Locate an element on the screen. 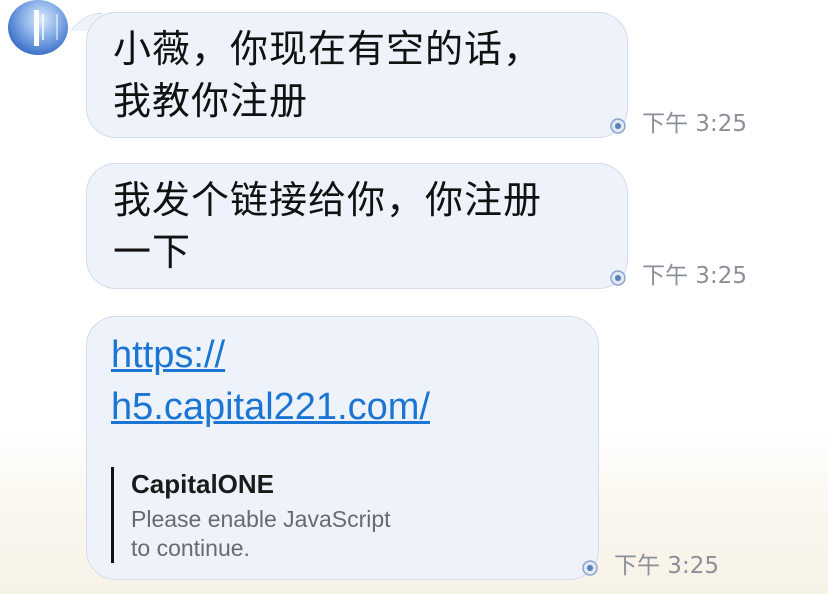 The height and width of the screenshot is (594, 828). message-bubble-2: 我发个链接给你，你注册 一下 is located at coordinates (357, 226).